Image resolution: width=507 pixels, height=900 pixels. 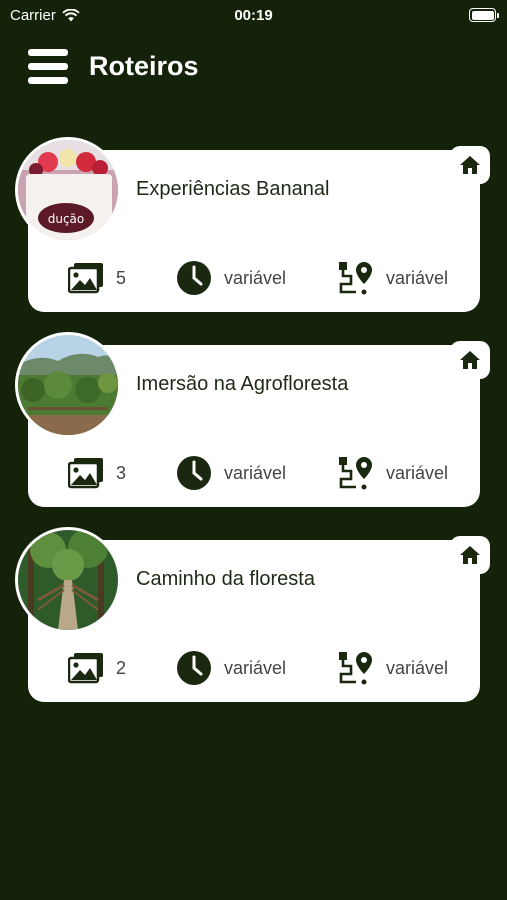 I want to click on route-title: Caminho da floresta, so click(x=225, y=579).